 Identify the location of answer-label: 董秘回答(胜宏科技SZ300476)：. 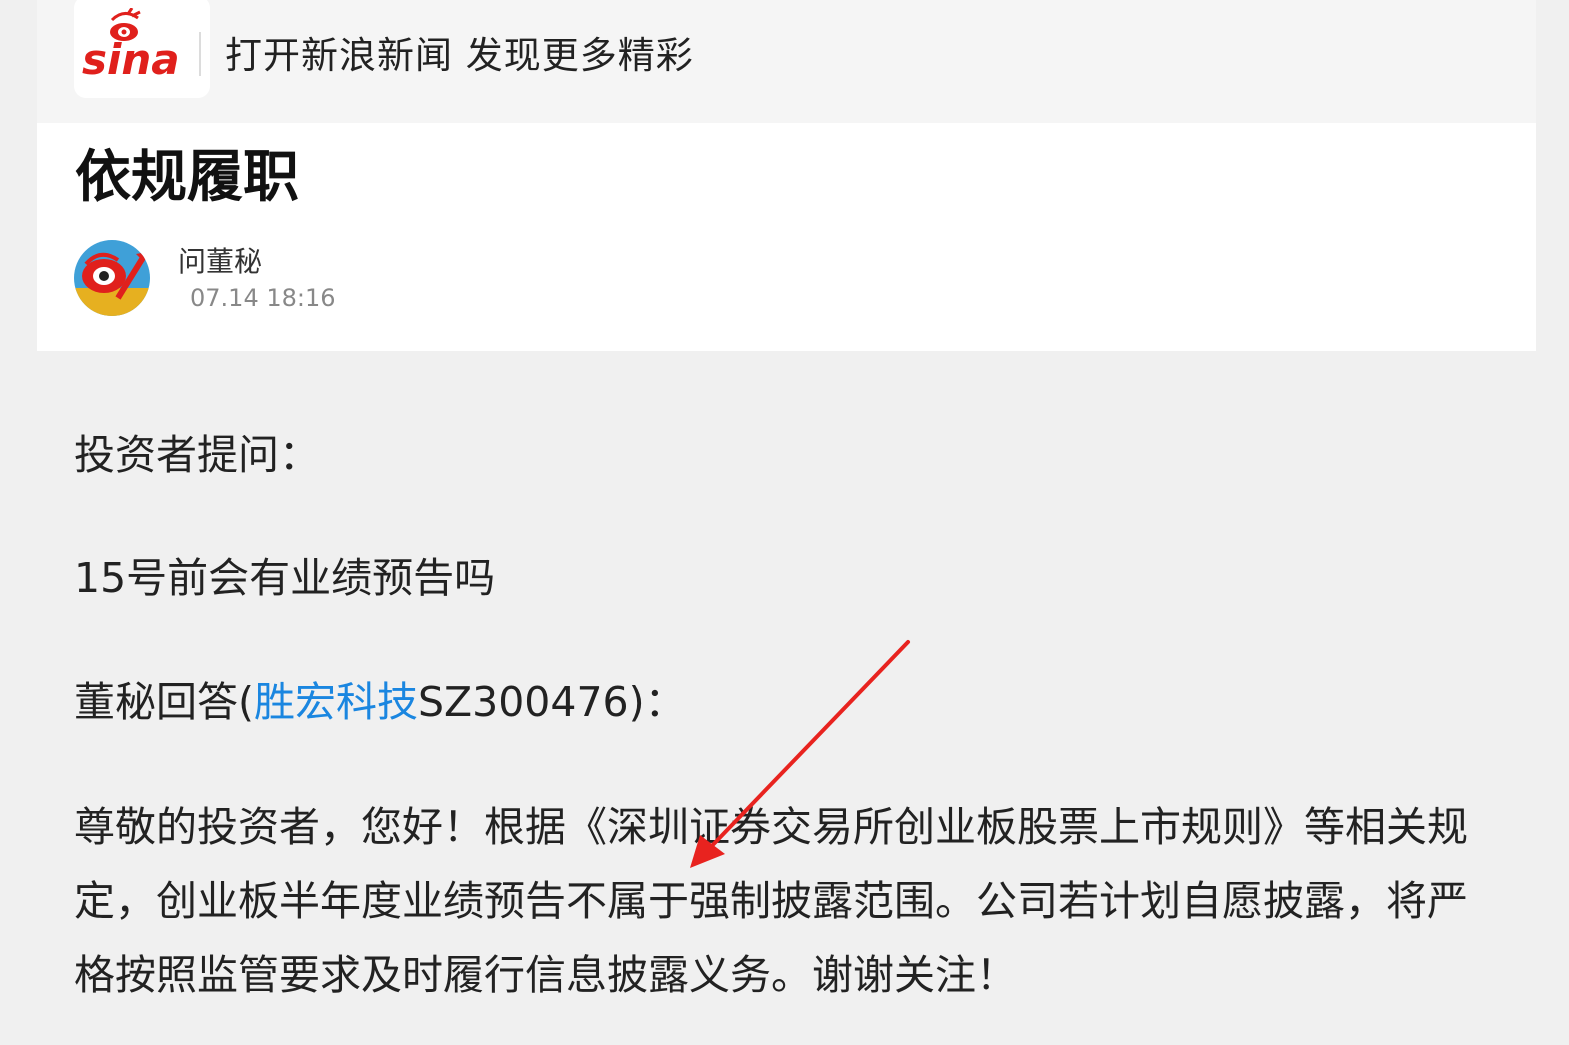
(789, 702).